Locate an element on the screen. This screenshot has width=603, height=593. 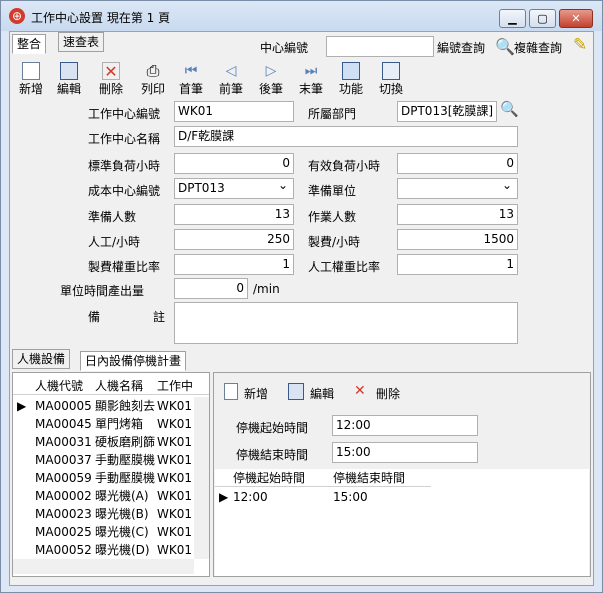
header-machine-code: 人機代號 is located at coordinates (64, 386).